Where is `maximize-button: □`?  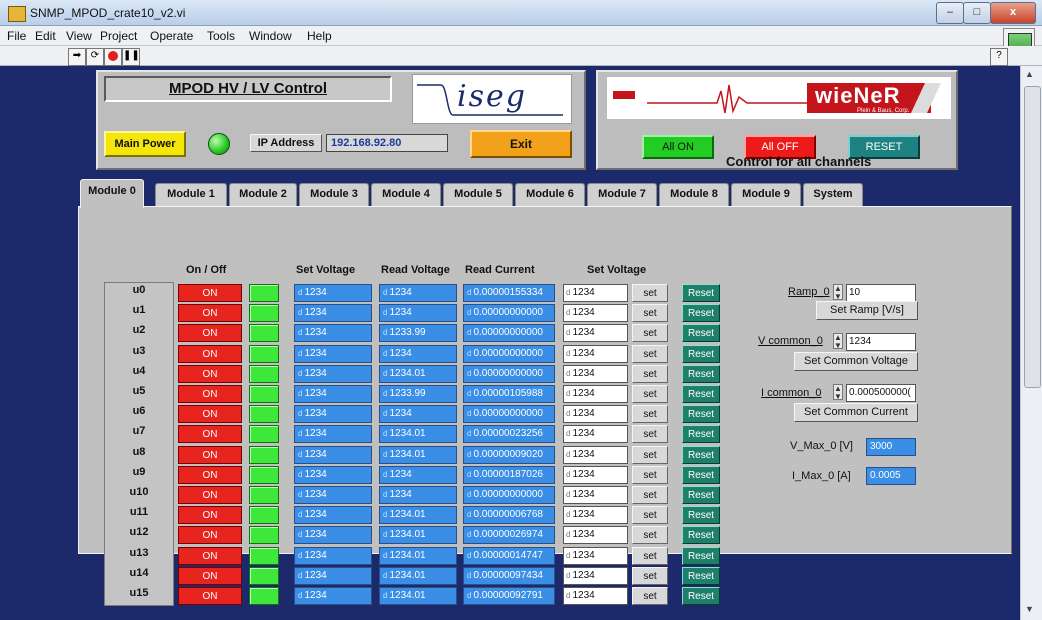 maximize-button: □ is located at coordinates (977, 13).